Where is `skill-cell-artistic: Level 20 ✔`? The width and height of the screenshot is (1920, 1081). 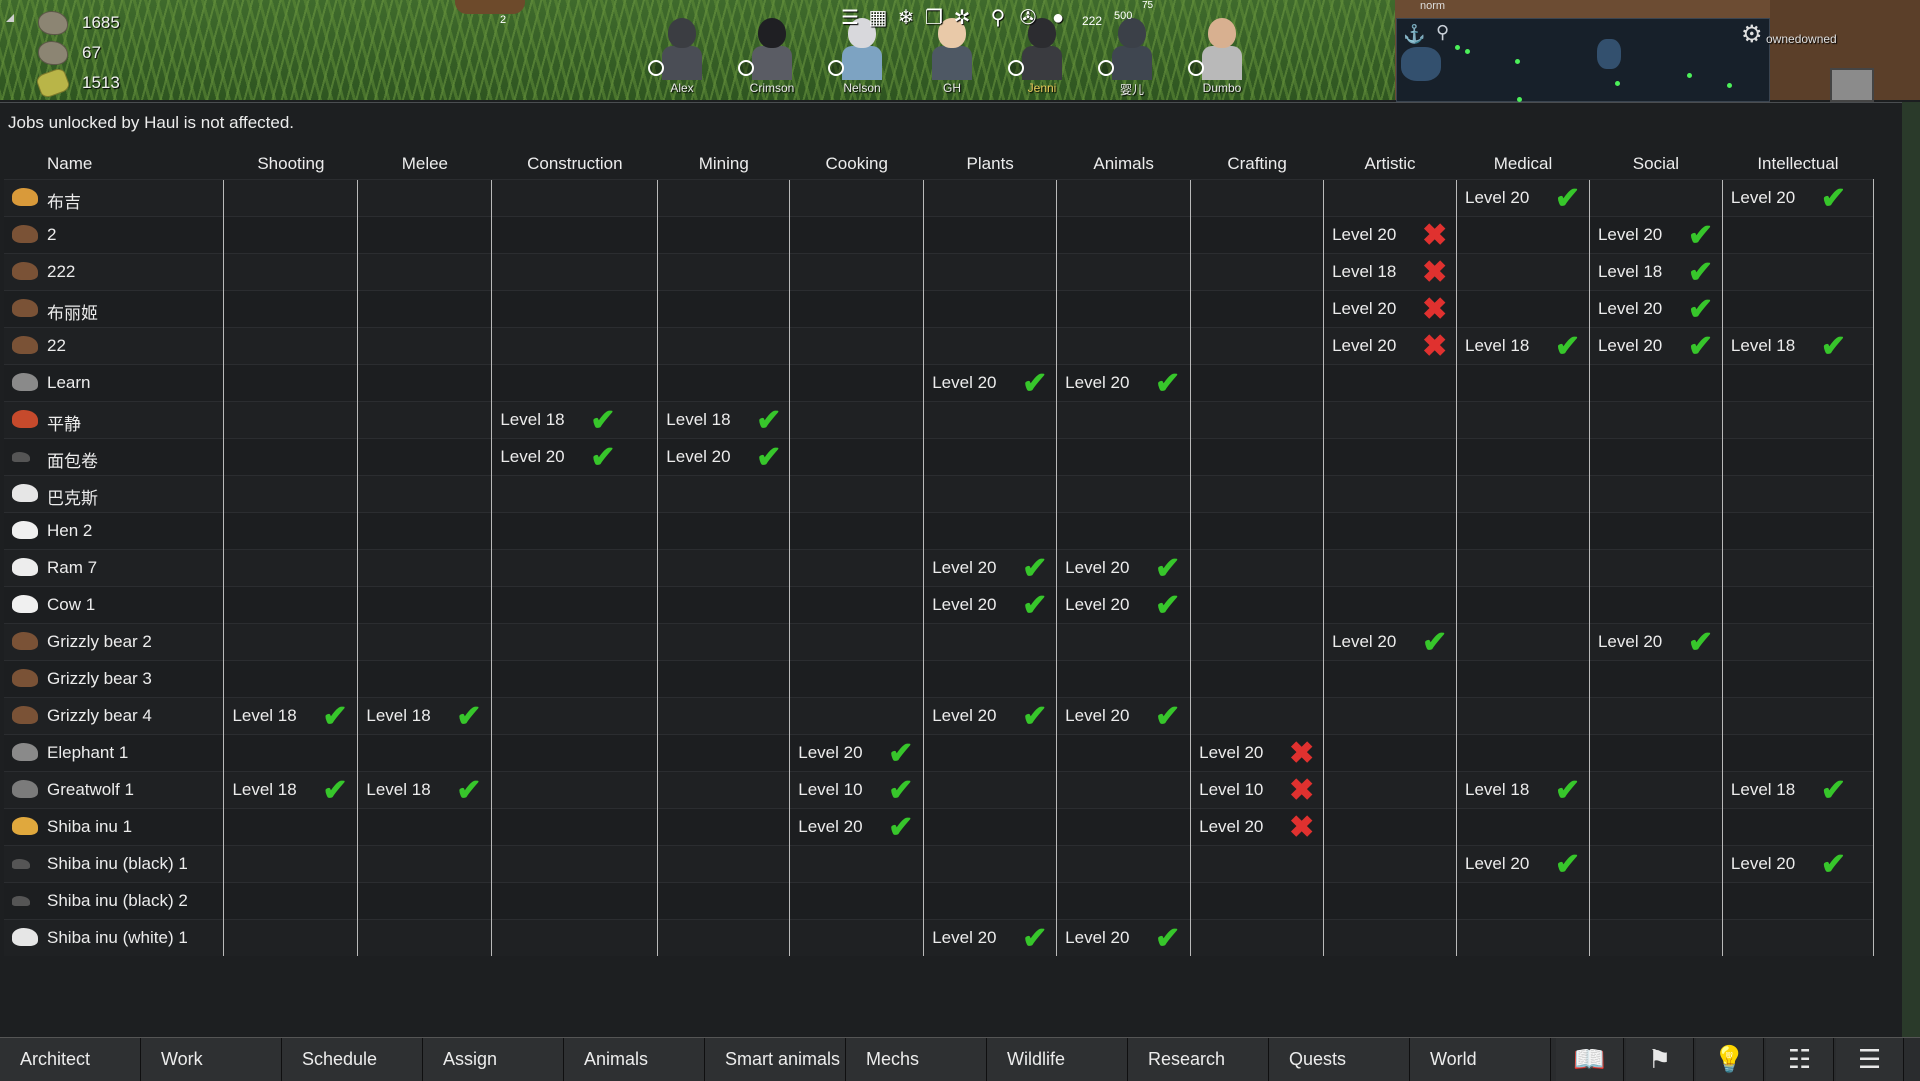
skill-cell-artistic: Level 20 ✔ is located at coordinates (1390, 642).